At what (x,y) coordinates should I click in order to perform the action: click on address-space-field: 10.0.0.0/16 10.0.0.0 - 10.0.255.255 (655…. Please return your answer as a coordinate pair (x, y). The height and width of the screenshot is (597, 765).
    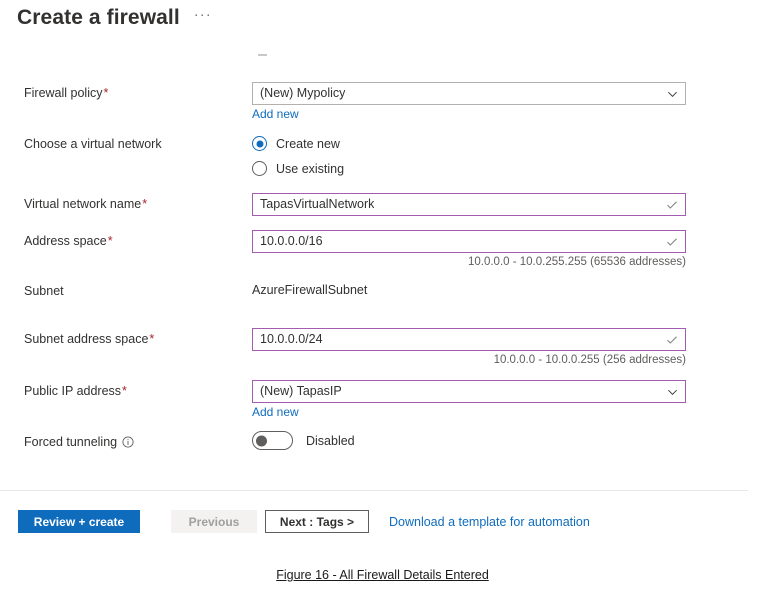
    Looking at the image, I should click on (469, 249).